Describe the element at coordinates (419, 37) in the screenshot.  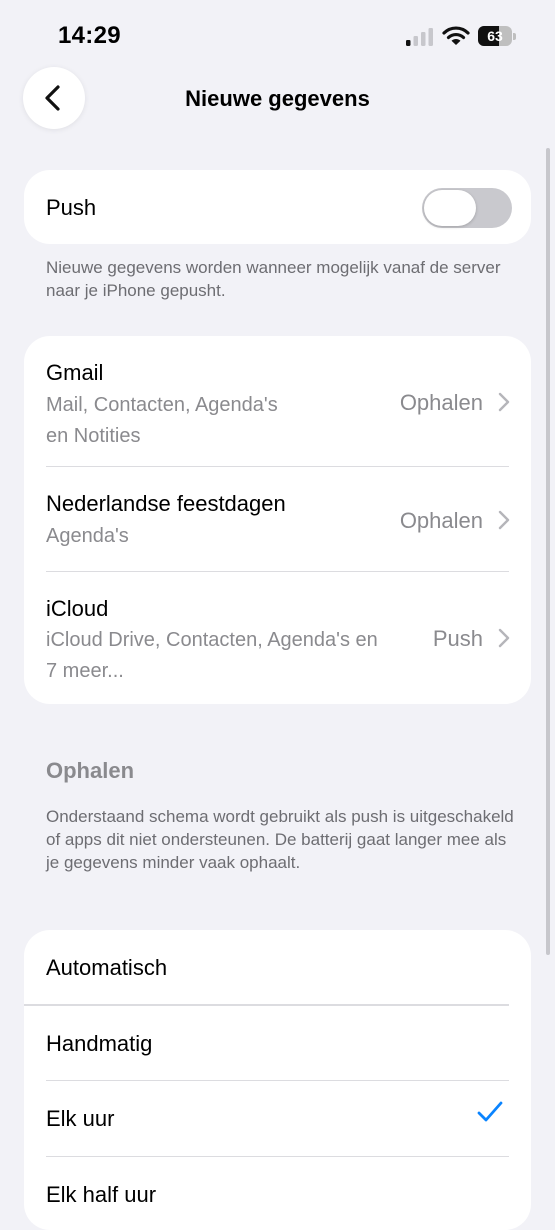
I see `cellular-signal-icon` at that location.